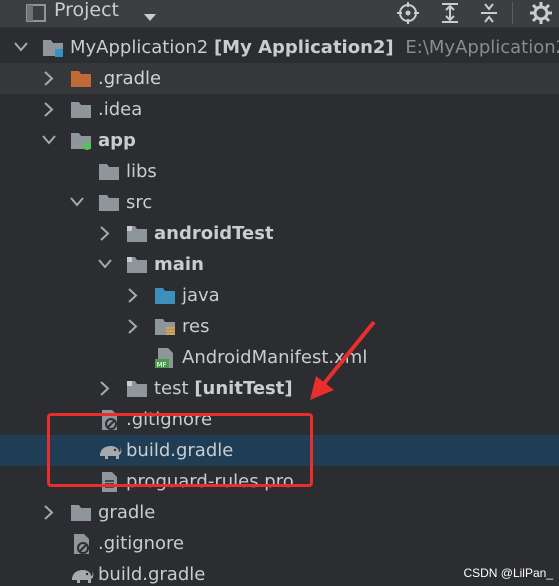  Describe the element at coordinates (53, 48) in the screenshot. I see `module-folder-icon` at that location.